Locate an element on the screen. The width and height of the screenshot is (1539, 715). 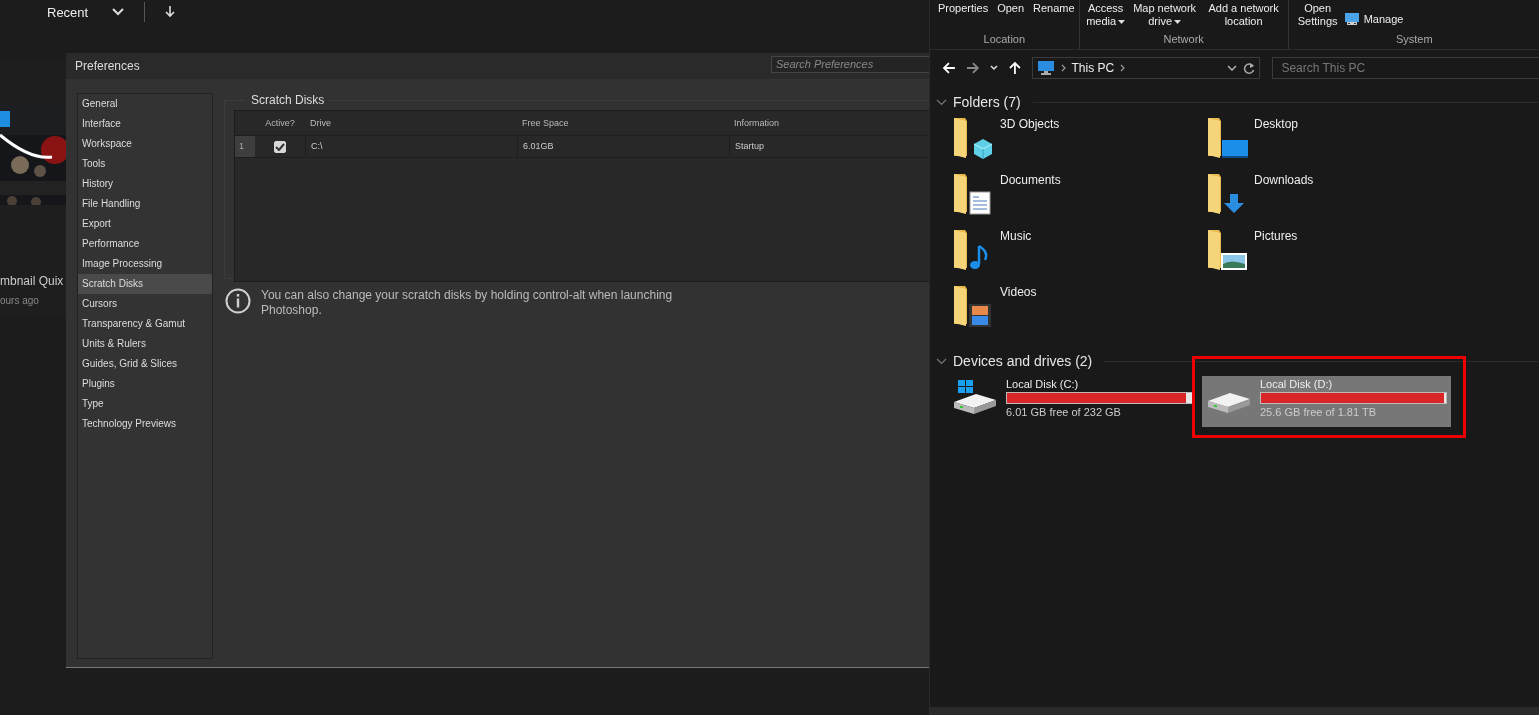
sidebar-item: Performance is located at coordinates (145, 244).